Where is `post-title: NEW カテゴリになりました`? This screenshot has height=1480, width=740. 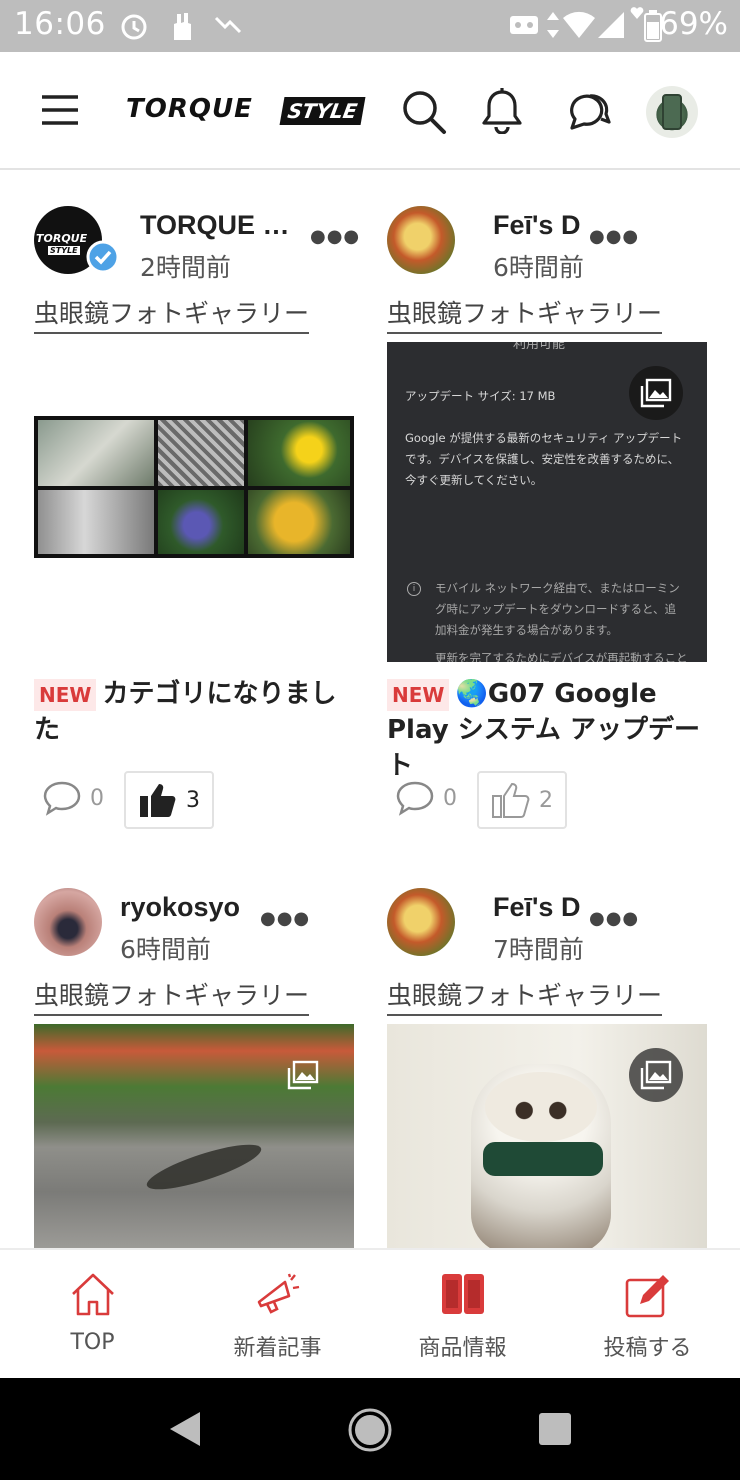
post-title: NEW カテゴリになりました is located at coordinates (194, 712).